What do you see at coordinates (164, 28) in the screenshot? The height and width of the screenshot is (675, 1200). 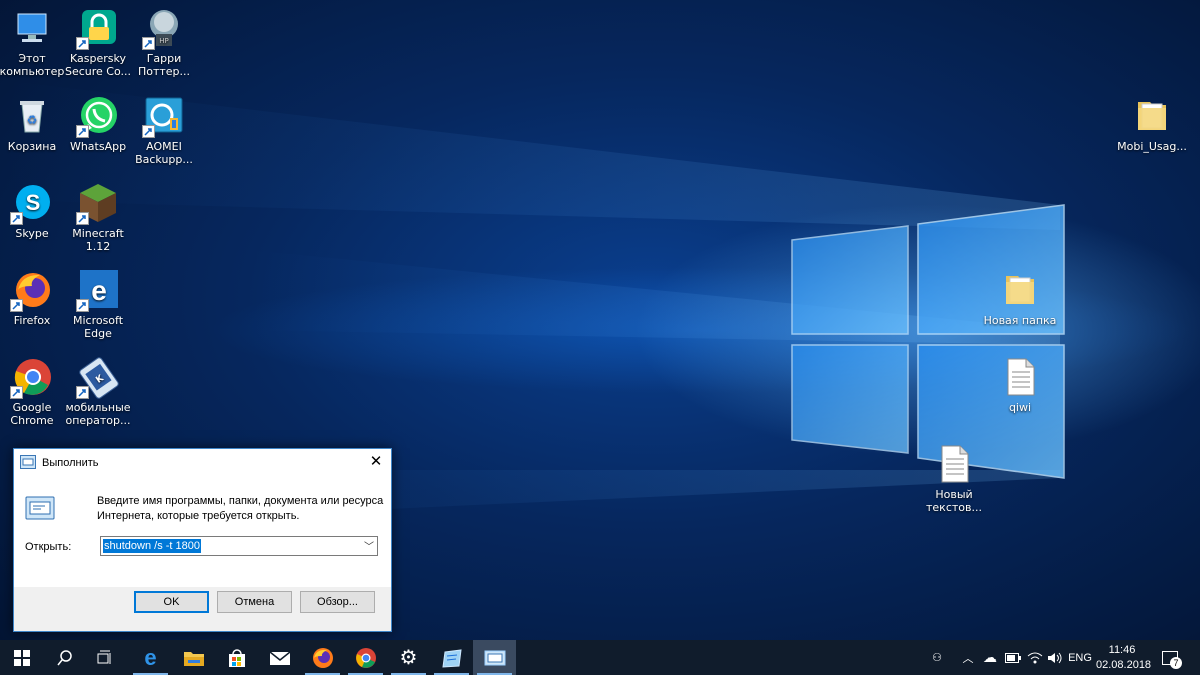 I see `harry-potter-game-icon: HP` at bounding box center [164, 28].